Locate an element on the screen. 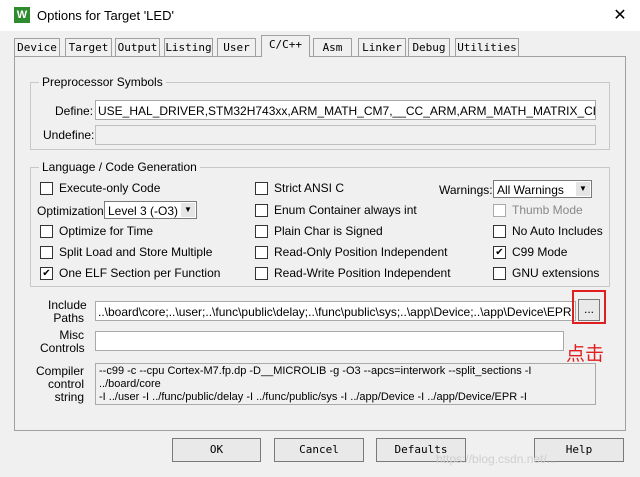  app-logo-icon: W is located at coordinates (22, 15).